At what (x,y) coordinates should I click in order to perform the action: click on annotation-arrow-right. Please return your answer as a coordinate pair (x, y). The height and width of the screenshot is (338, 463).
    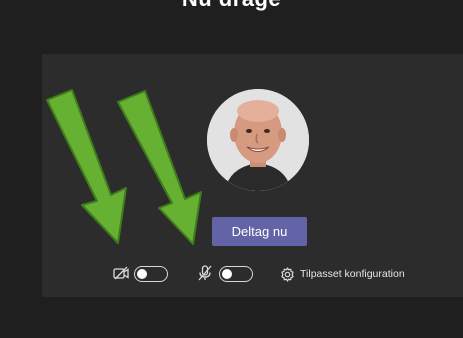
    Looking at the image, I should click on (159, 167).